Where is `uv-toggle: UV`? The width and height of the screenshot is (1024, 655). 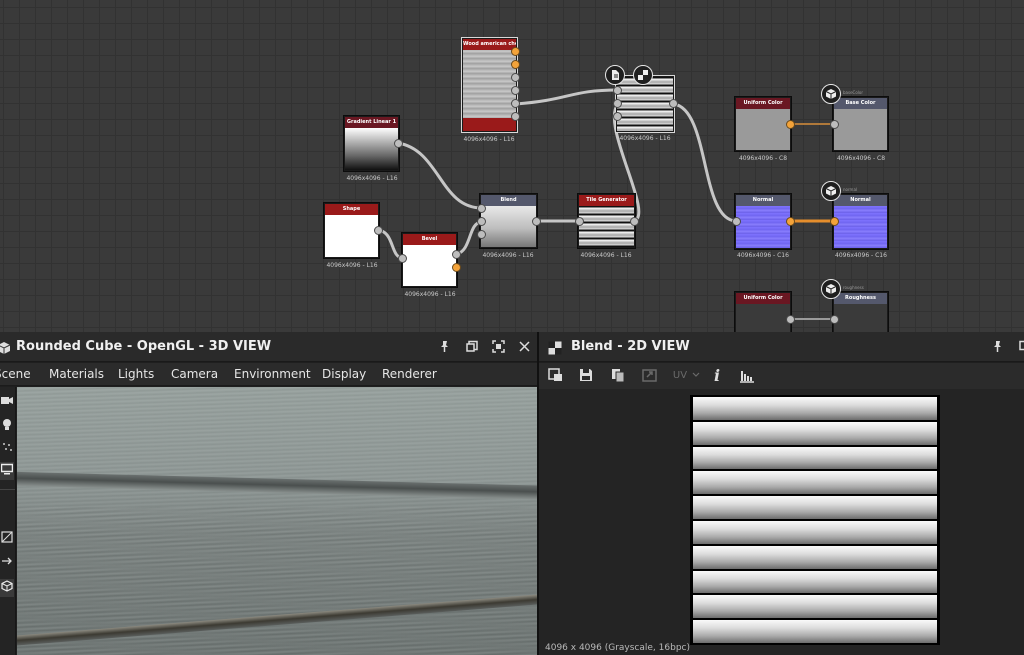 uv-toggle: UV is located at coordinates (680, 376).